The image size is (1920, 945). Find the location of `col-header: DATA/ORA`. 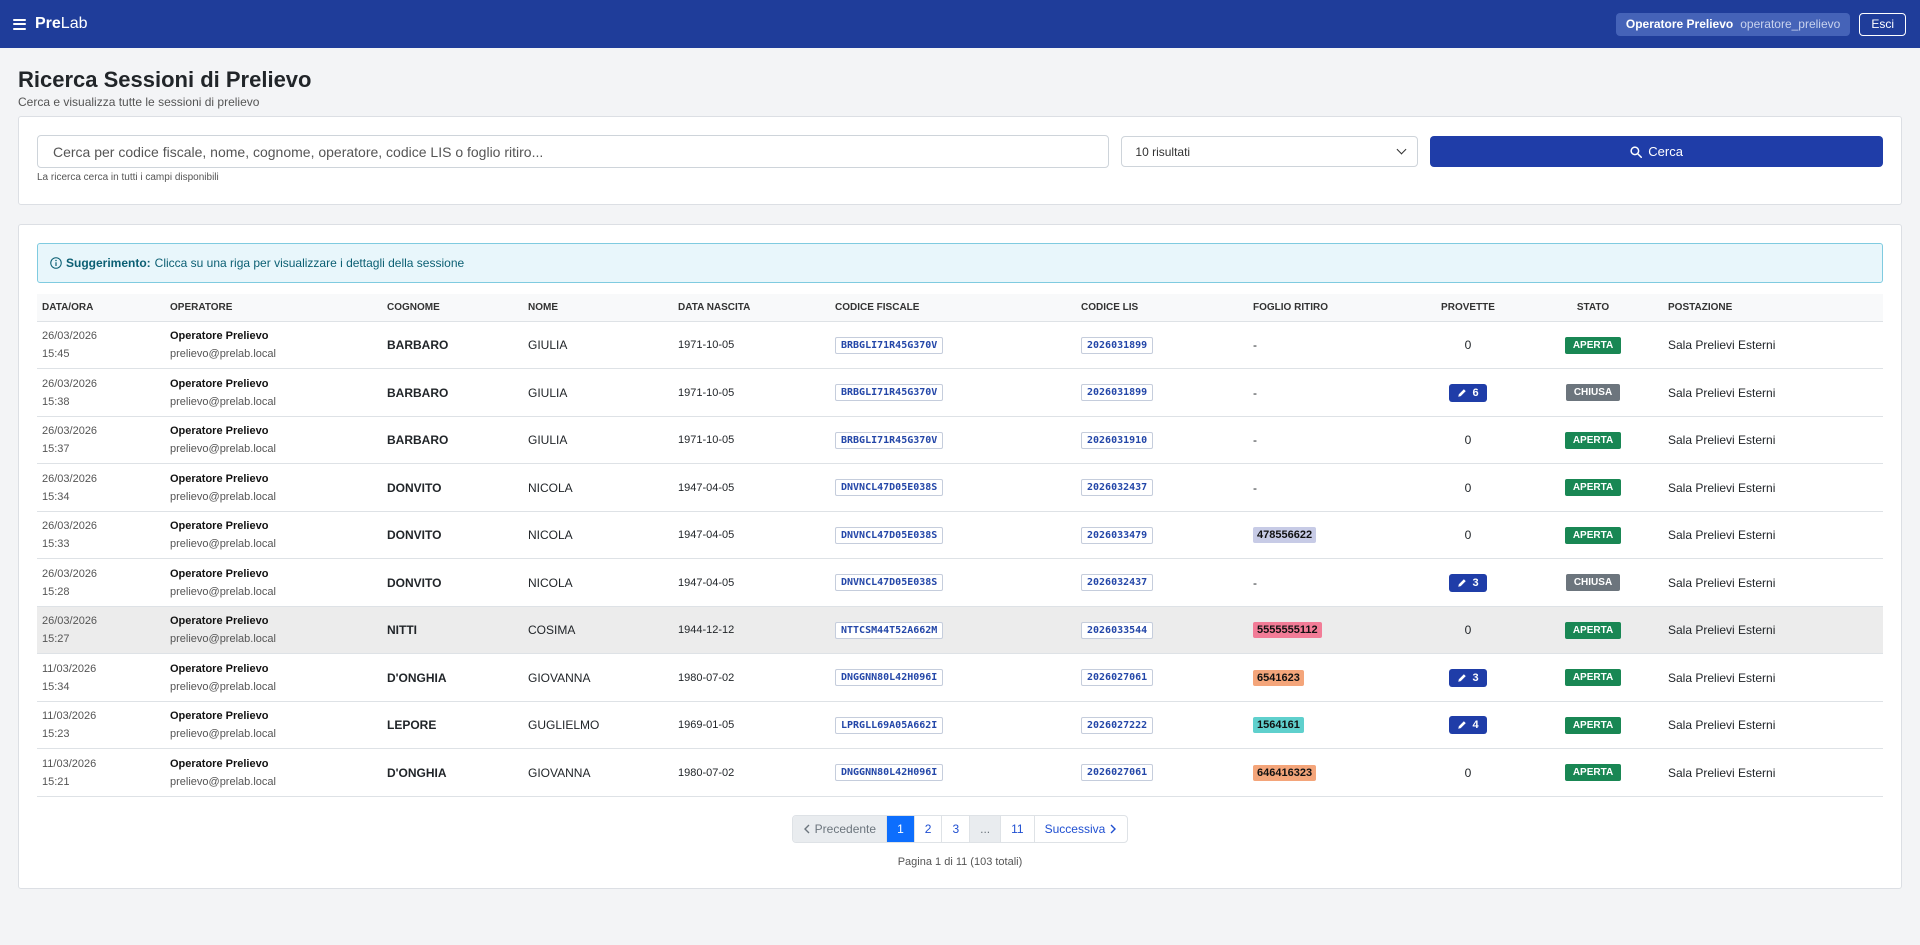

col-header: DATA/ORA is located at coordinates (101, 308).